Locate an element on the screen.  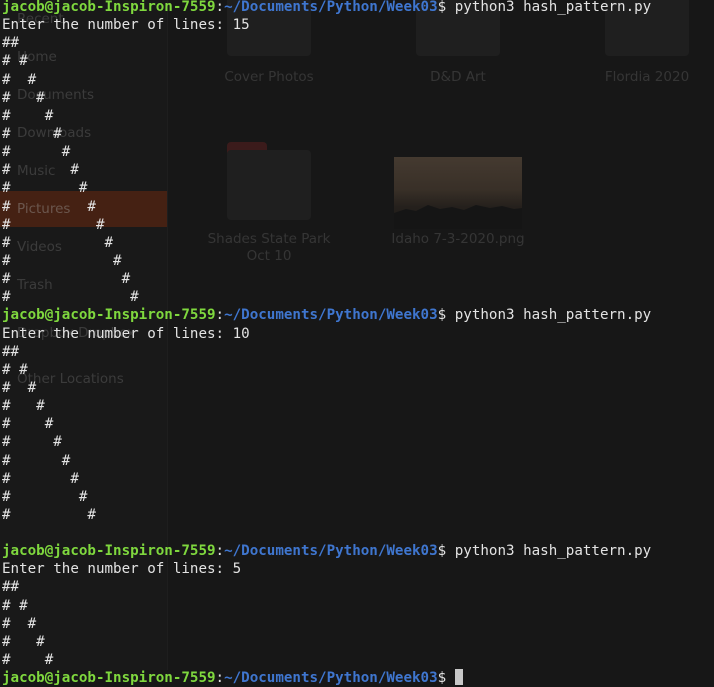
input-prompt-line: Enter the number of lines: 10 is located at coordinates (126, 334).